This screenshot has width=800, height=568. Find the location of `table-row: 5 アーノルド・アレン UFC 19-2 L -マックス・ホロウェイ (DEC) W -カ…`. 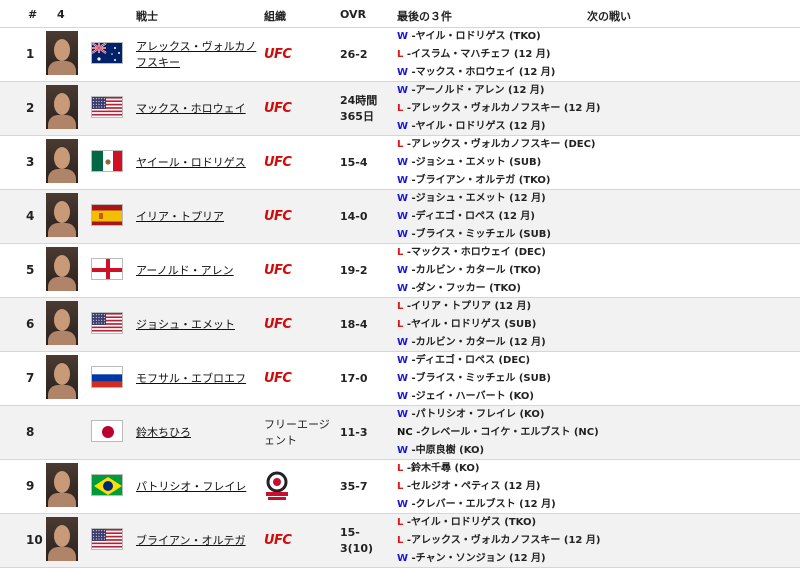

table-row: 5 アーノルド・アレン UFC 19-2 L -マックス・ホロウェイ (DEC) W -カ… is located at coordinates (400, 271).